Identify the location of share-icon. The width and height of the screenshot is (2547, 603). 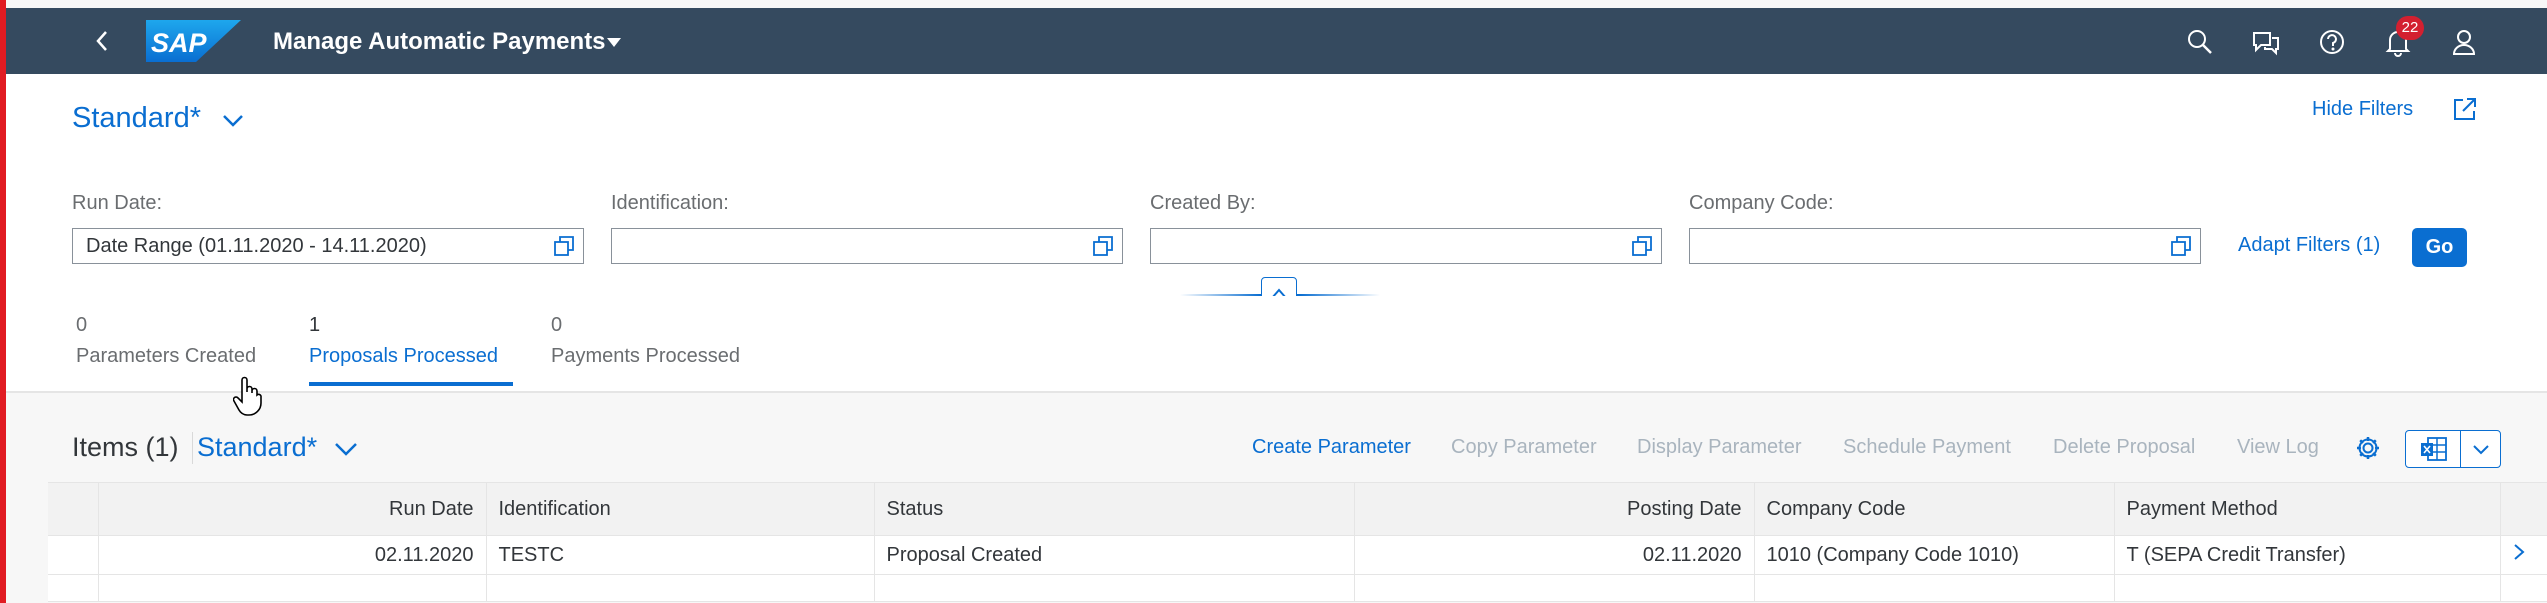
(2465, 109).